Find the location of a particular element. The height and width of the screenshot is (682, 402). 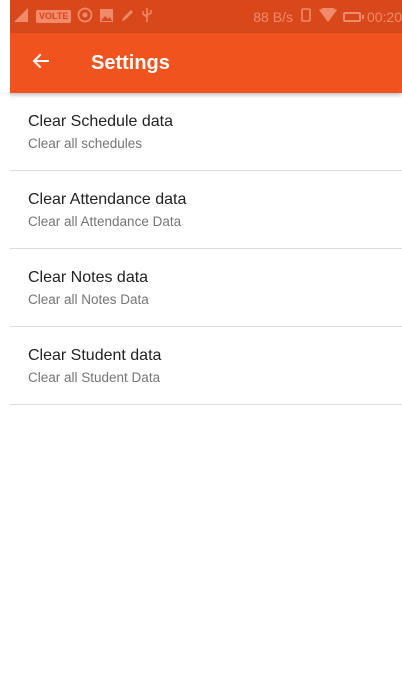

settings-item-clear-notes: Clear Notes data Clear all Notes Data is located at coordinates (206, 288).